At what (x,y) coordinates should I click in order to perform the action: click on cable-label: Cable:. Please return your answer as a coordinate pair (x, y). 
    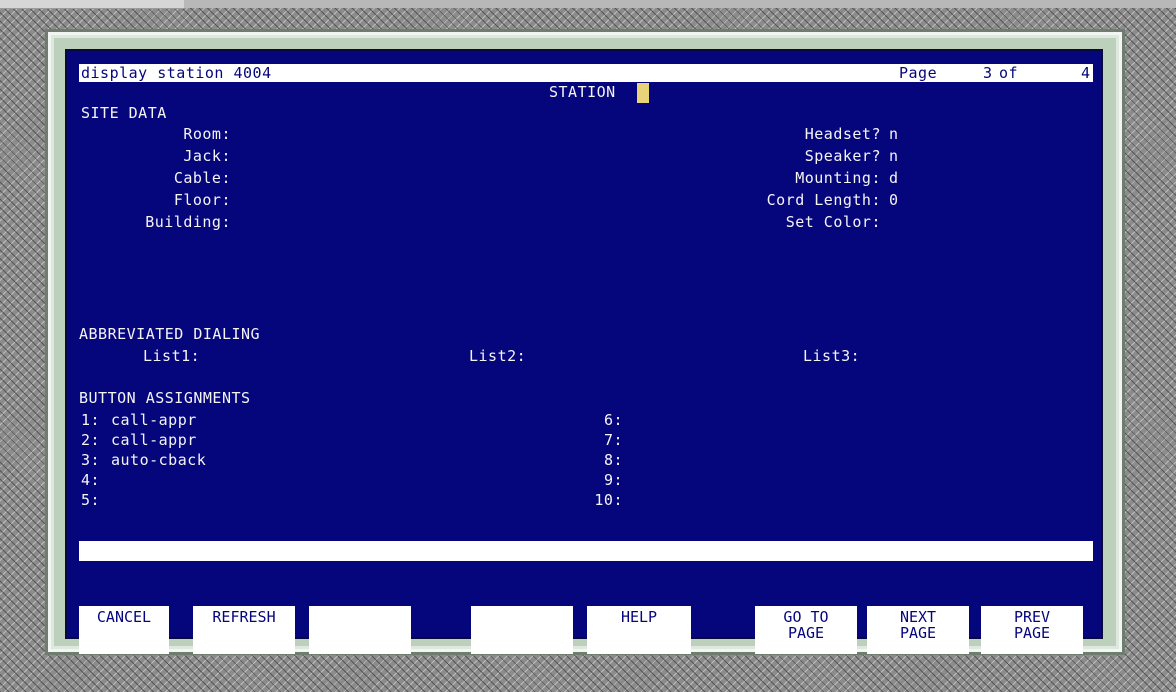
    Looking at the image, I should click on (202, 178).